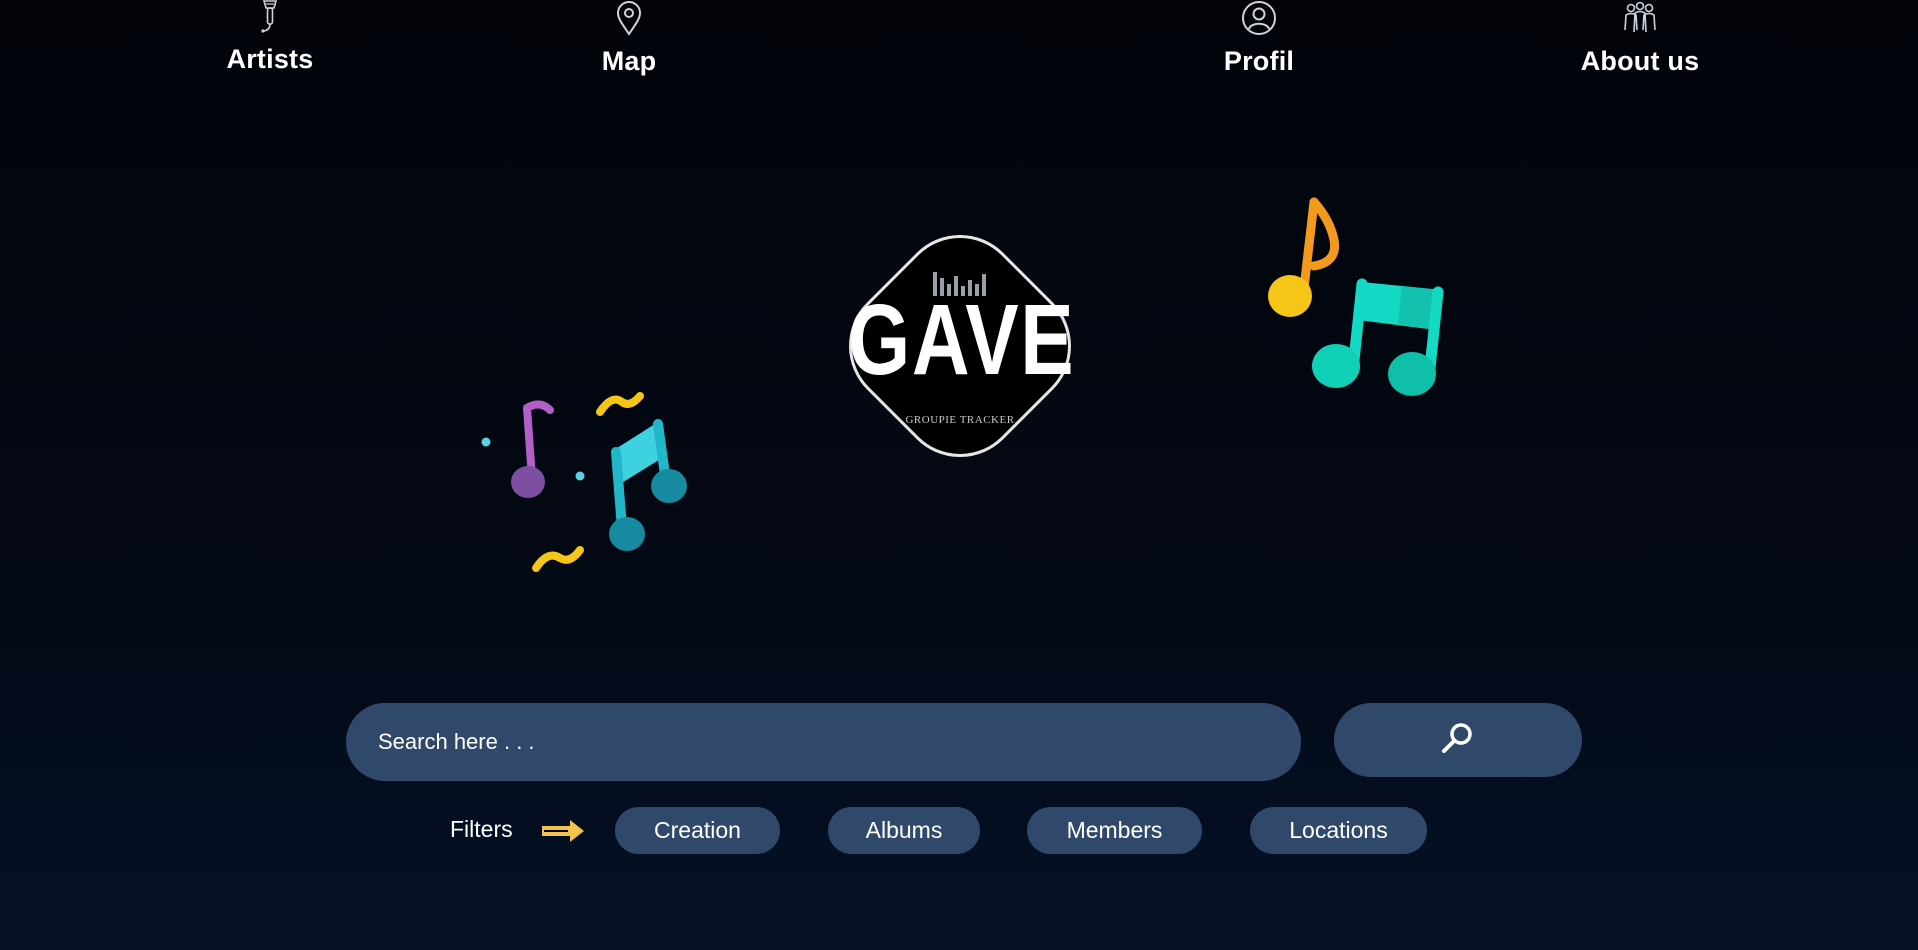 This screenshot has height=950, width=1918. Describe the element at coordinates (629, 61) in the screenshot. I see `nav-label-map: Map` at that location.